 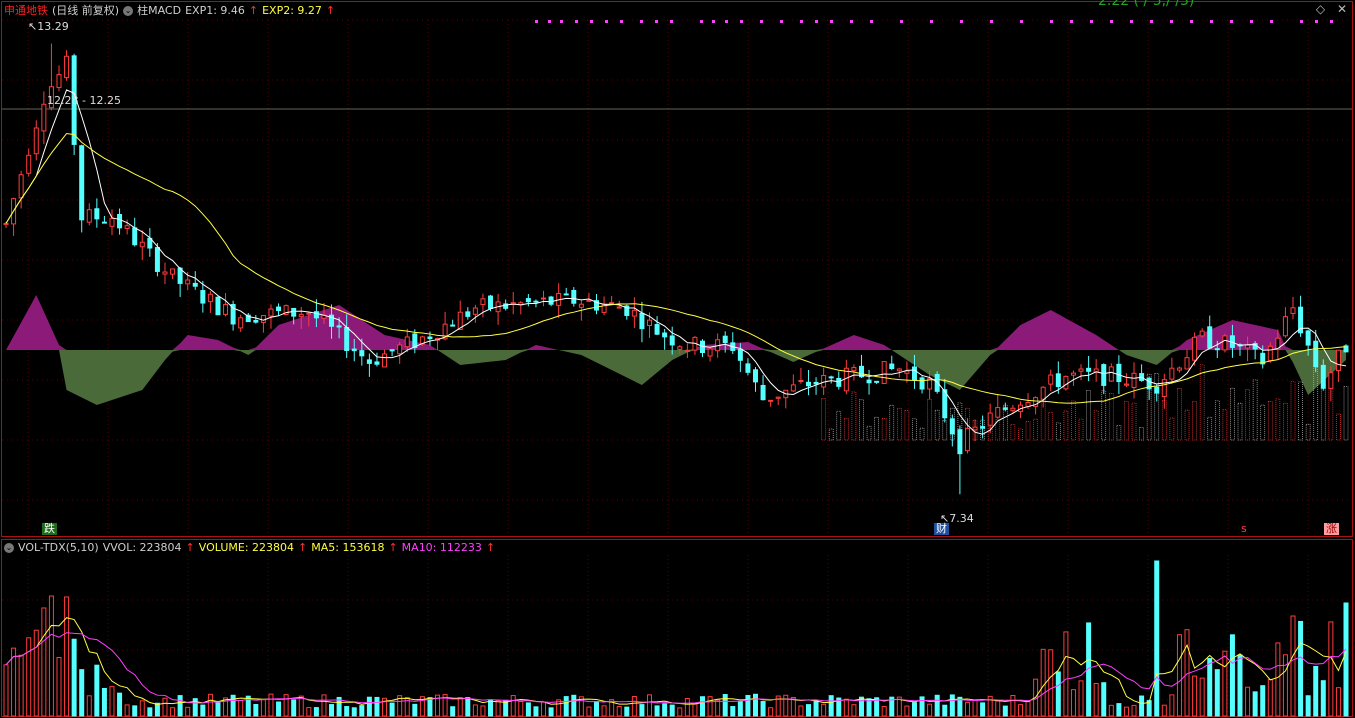 What do you see at coordinates (58, 548) in the screenshot?
I see `vol-indicator-name: VOL-TDX(5,10)` at bounding box center [58, 548].